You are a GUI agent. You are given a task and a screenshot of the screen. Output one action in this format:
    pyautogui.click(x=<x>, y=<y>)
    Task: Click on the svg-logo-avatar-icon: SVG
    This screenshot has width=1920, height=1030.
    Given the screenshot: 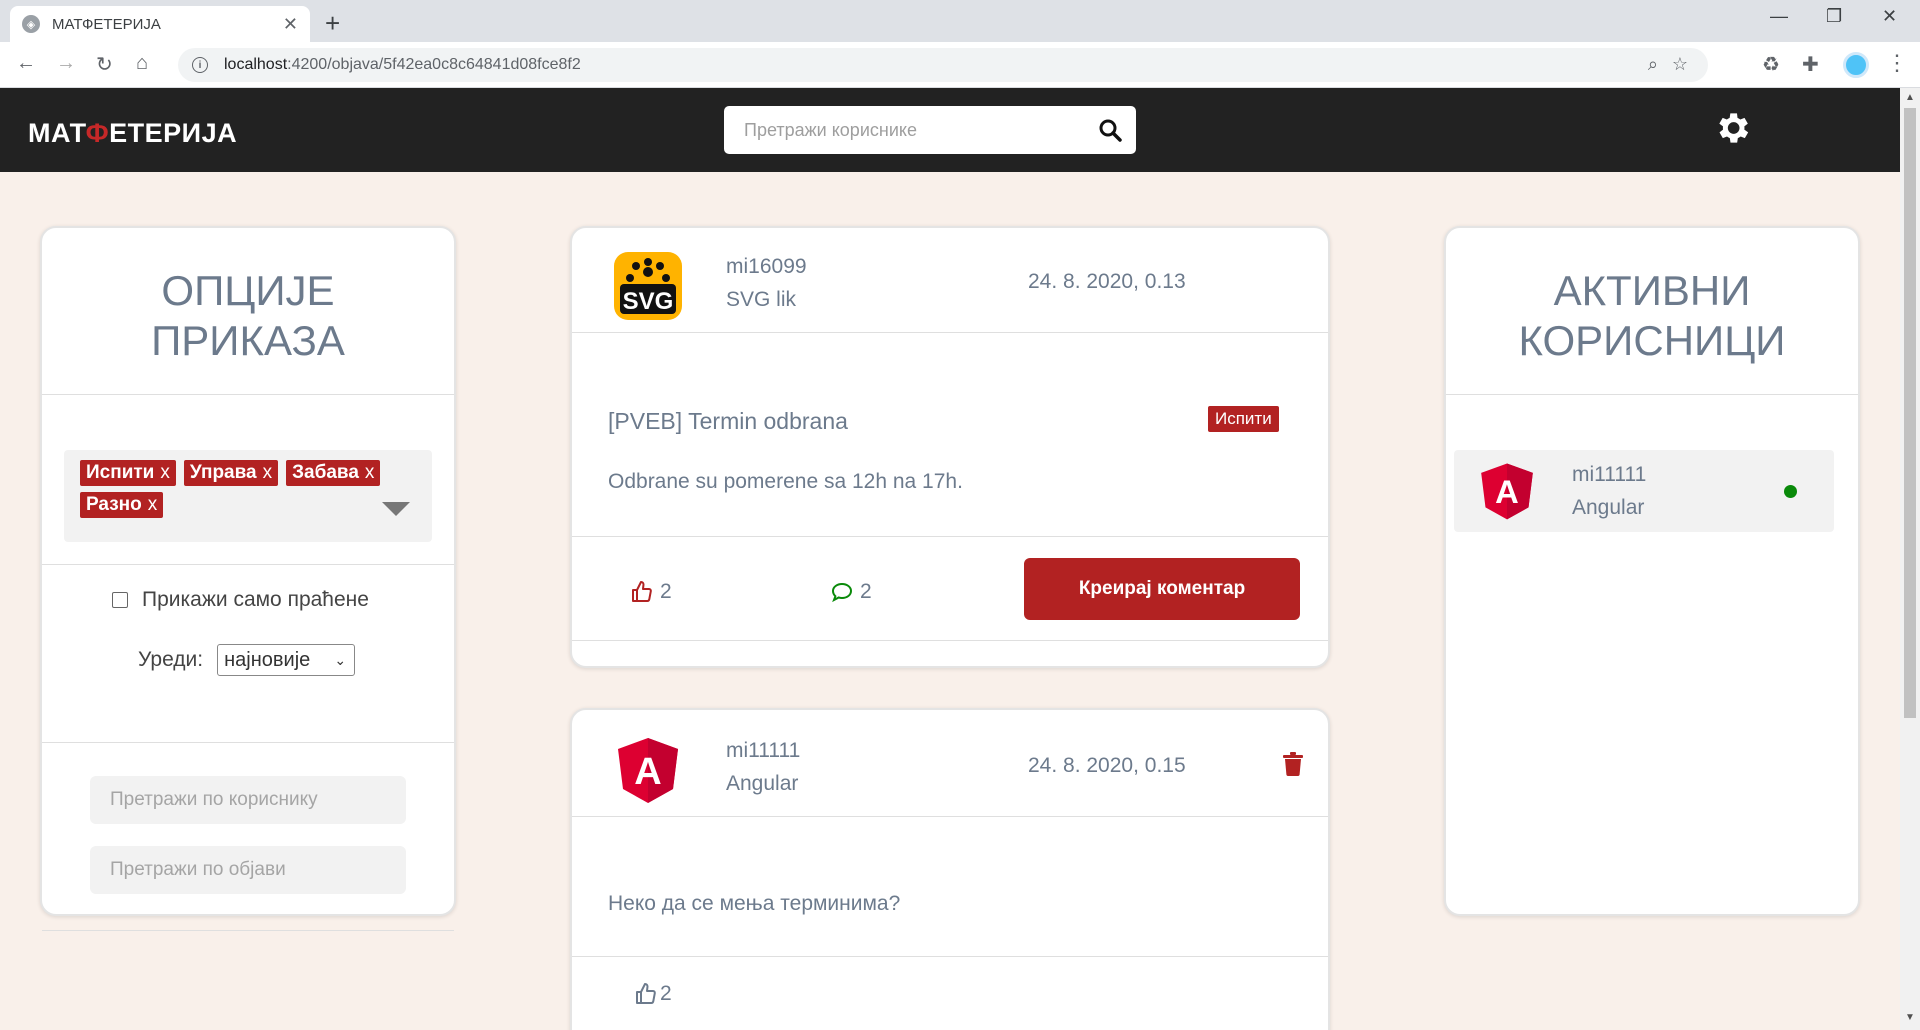 What is the action you would take?
    pyautogui.click(x=648, y=286)
    